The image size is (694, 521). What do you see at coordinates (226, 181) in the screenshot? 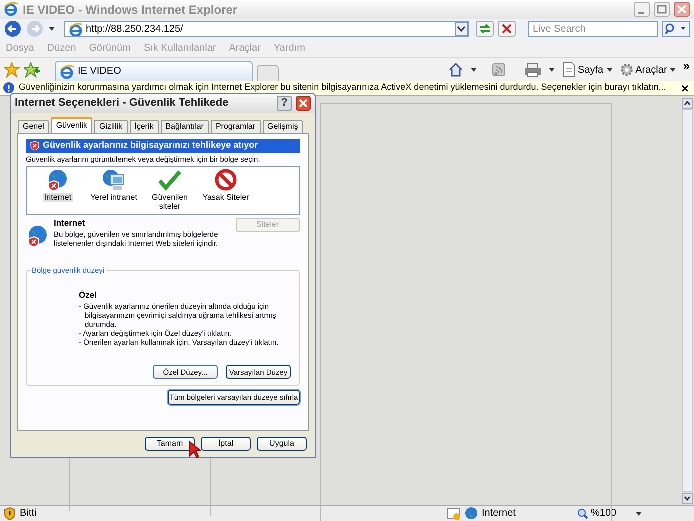
I see `no-entry-icon` at bounding box center [226, 181].